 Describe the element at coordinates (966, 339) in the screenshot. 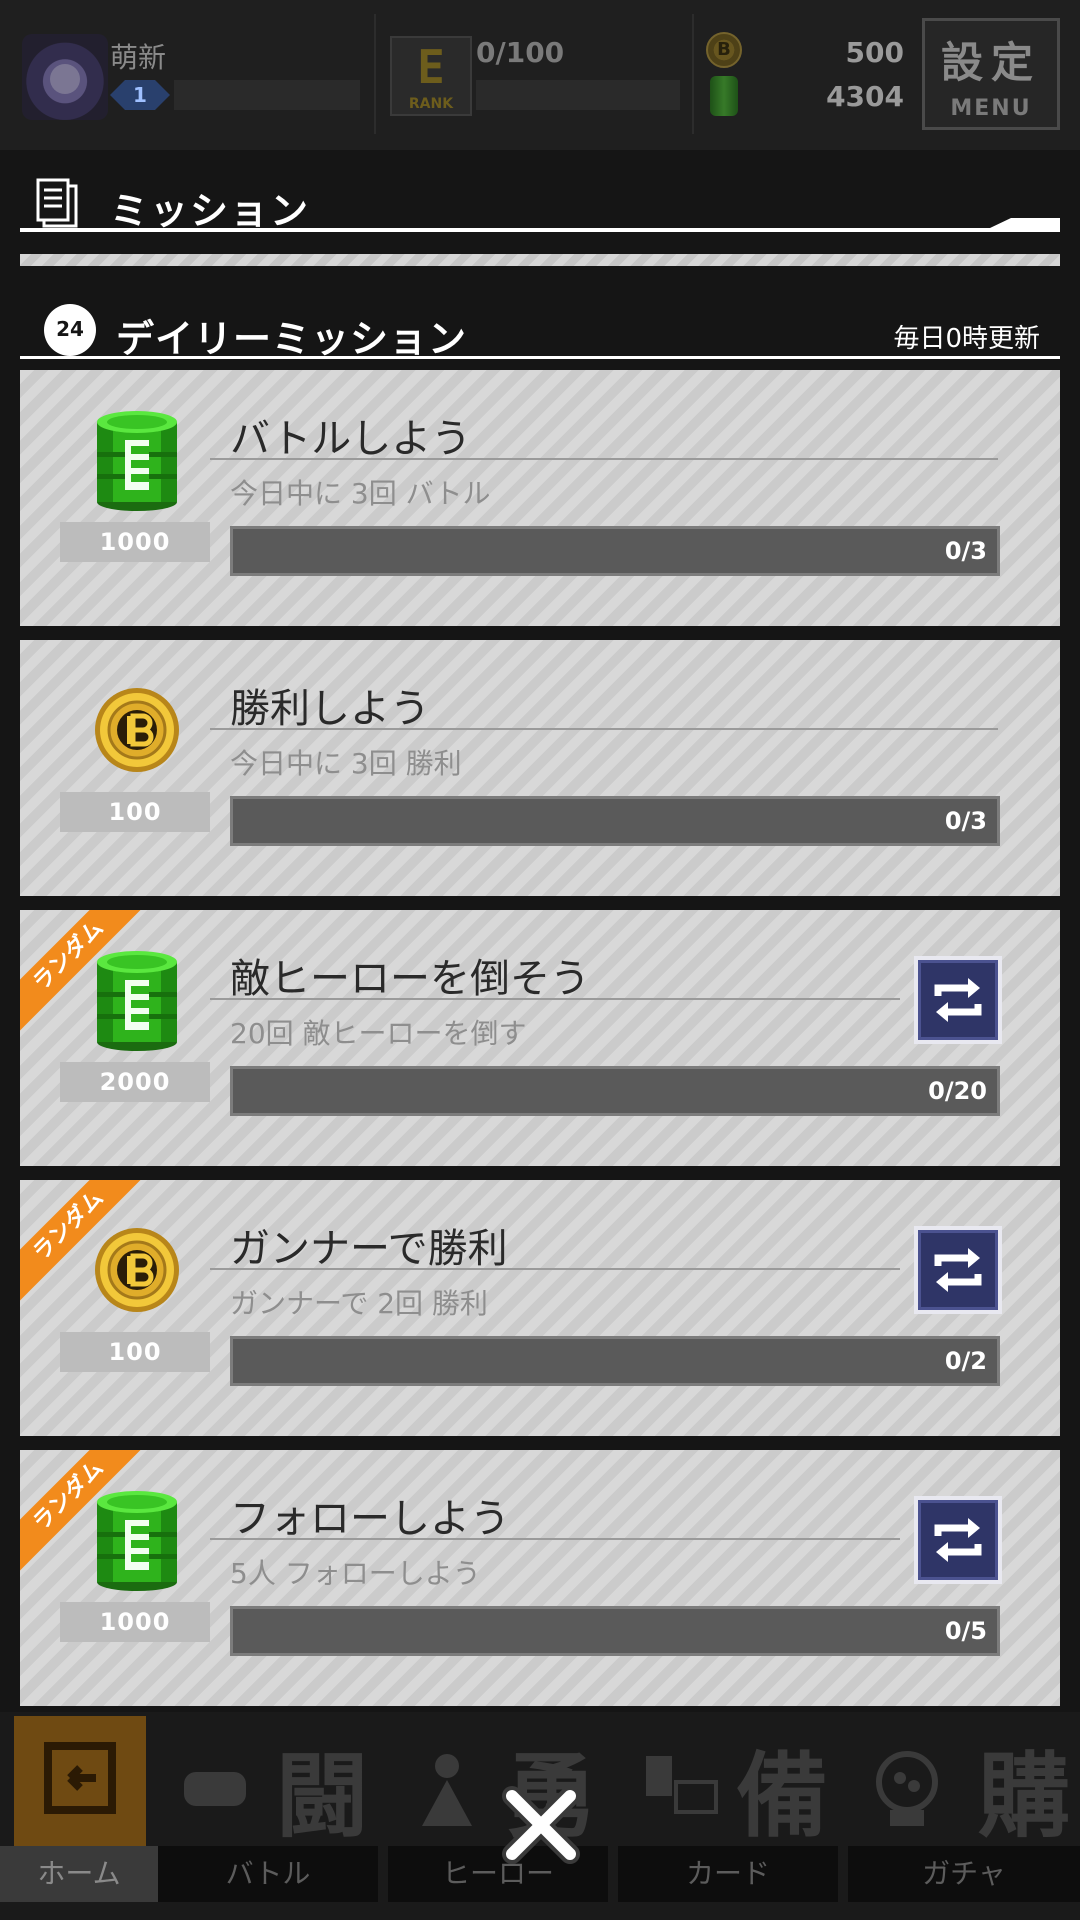

I see `reset-note: 毎日0時更新` at that location.